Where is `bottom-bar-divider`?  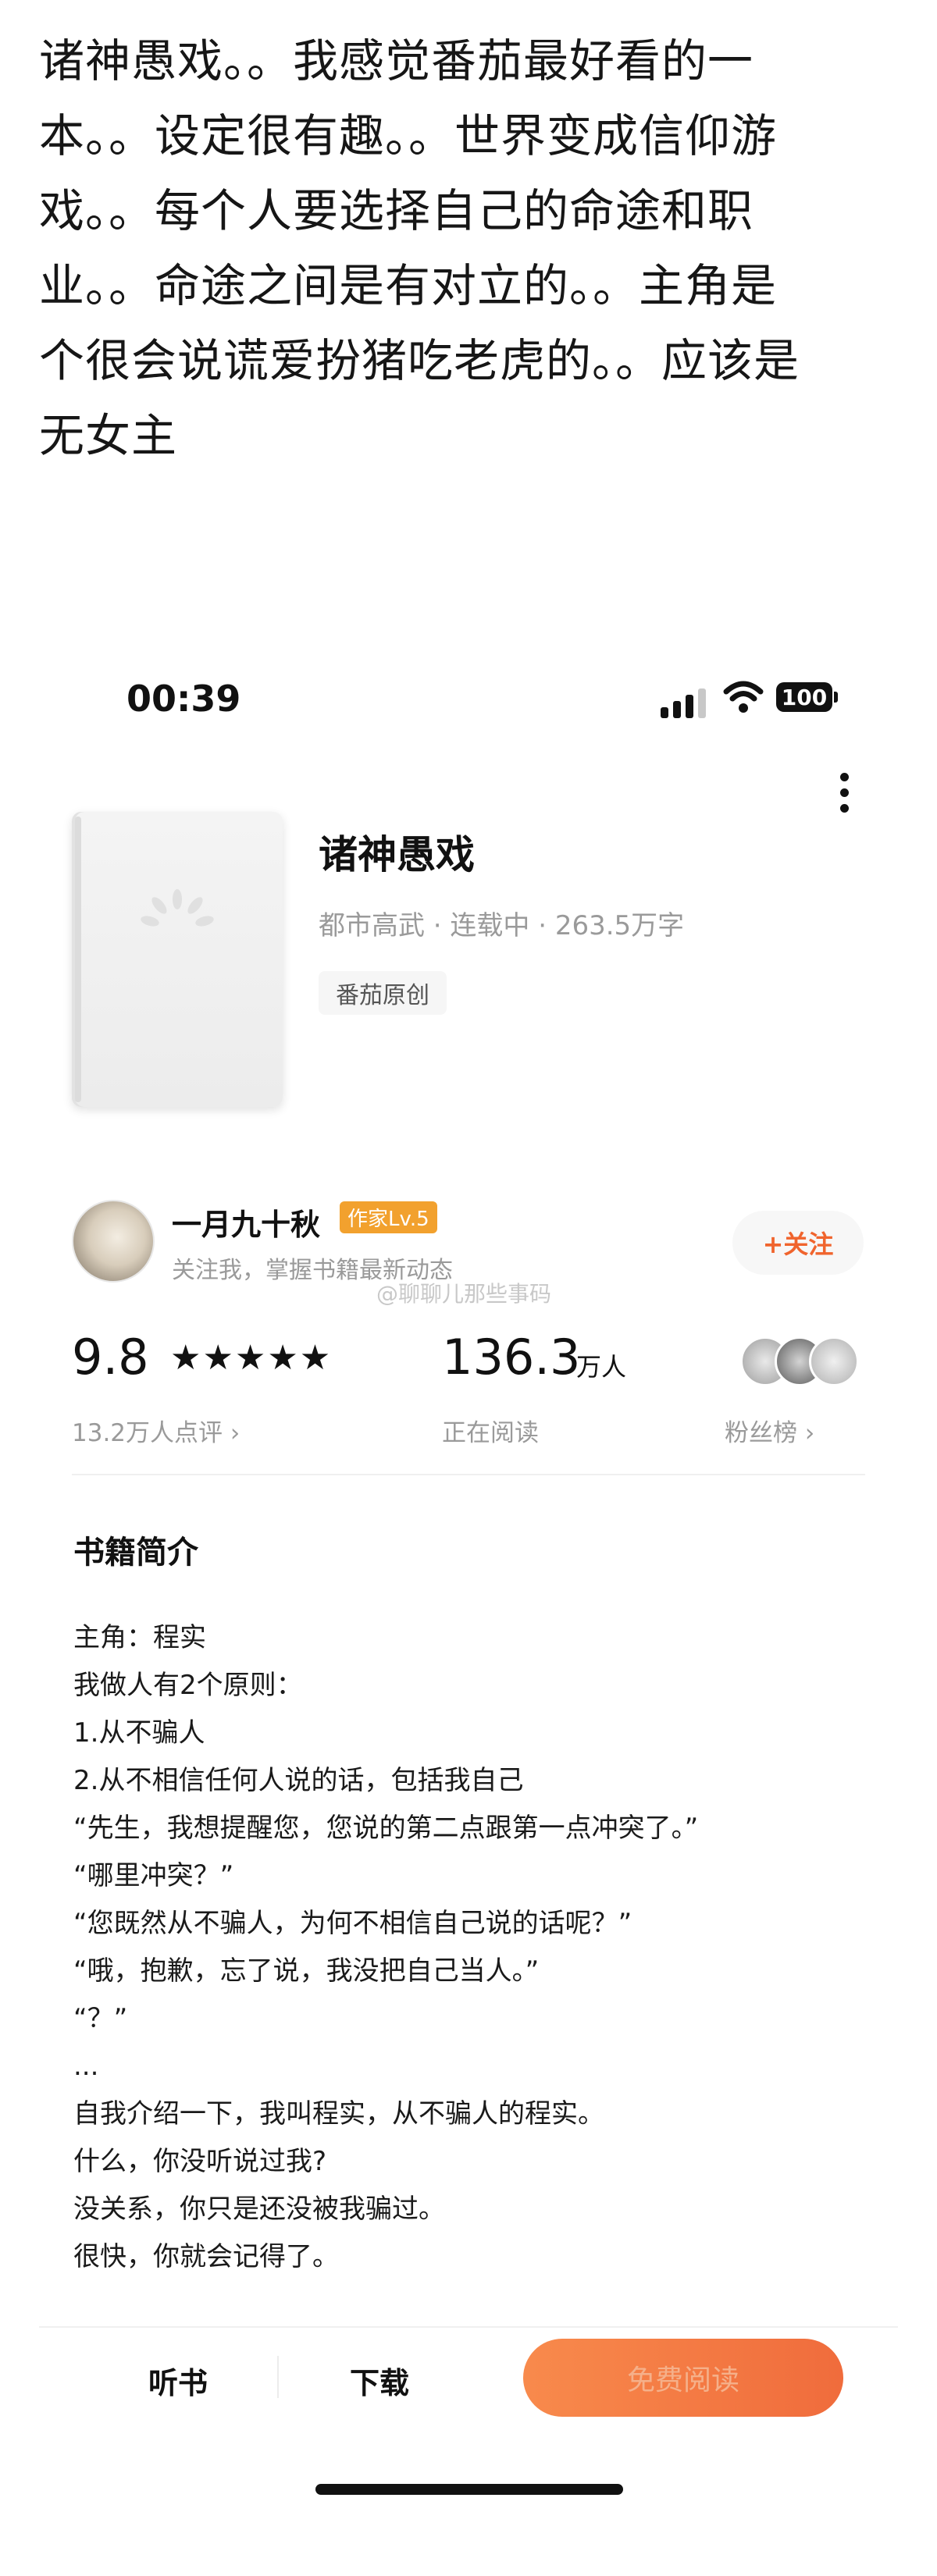
bottom-bar-divider is located at coordinates (468, 2327).